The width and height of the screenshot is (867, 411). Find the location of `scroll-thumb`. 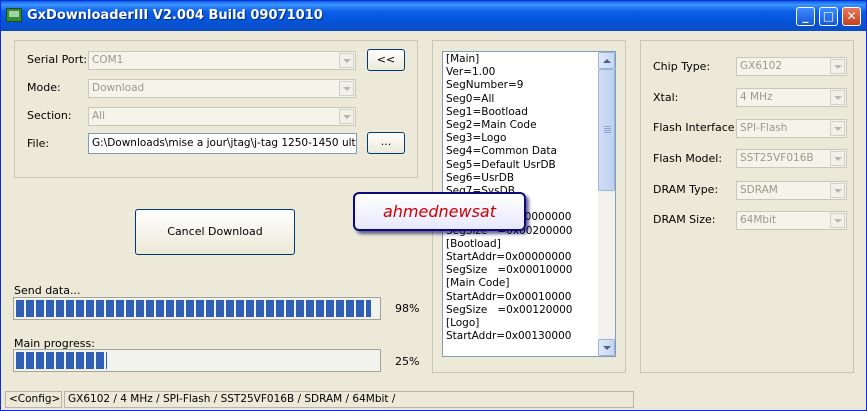

scroll-thumb is located at coordinates (606, 130).